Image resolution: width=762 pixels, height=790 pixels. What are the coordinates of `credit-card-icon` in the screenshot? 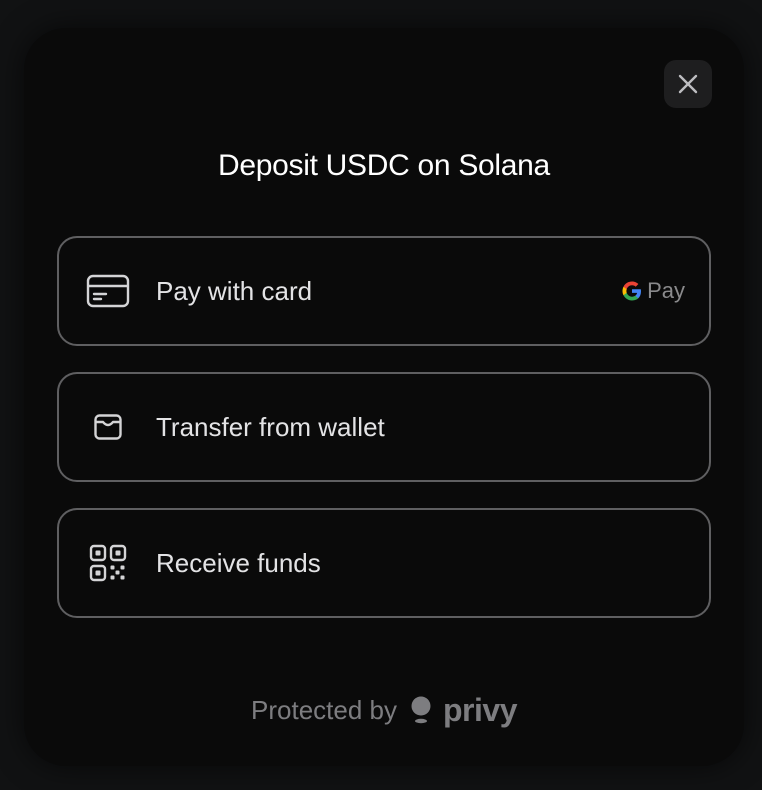 It's located at (108, 291).